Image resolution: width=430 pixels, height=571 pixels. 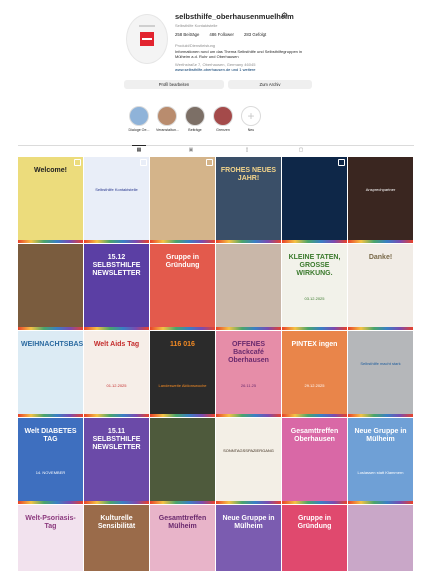 What do you see at coordinates (247, 150) in the screenshot?
I see `saved-icon: ▯` at bounding box center [247, 150].